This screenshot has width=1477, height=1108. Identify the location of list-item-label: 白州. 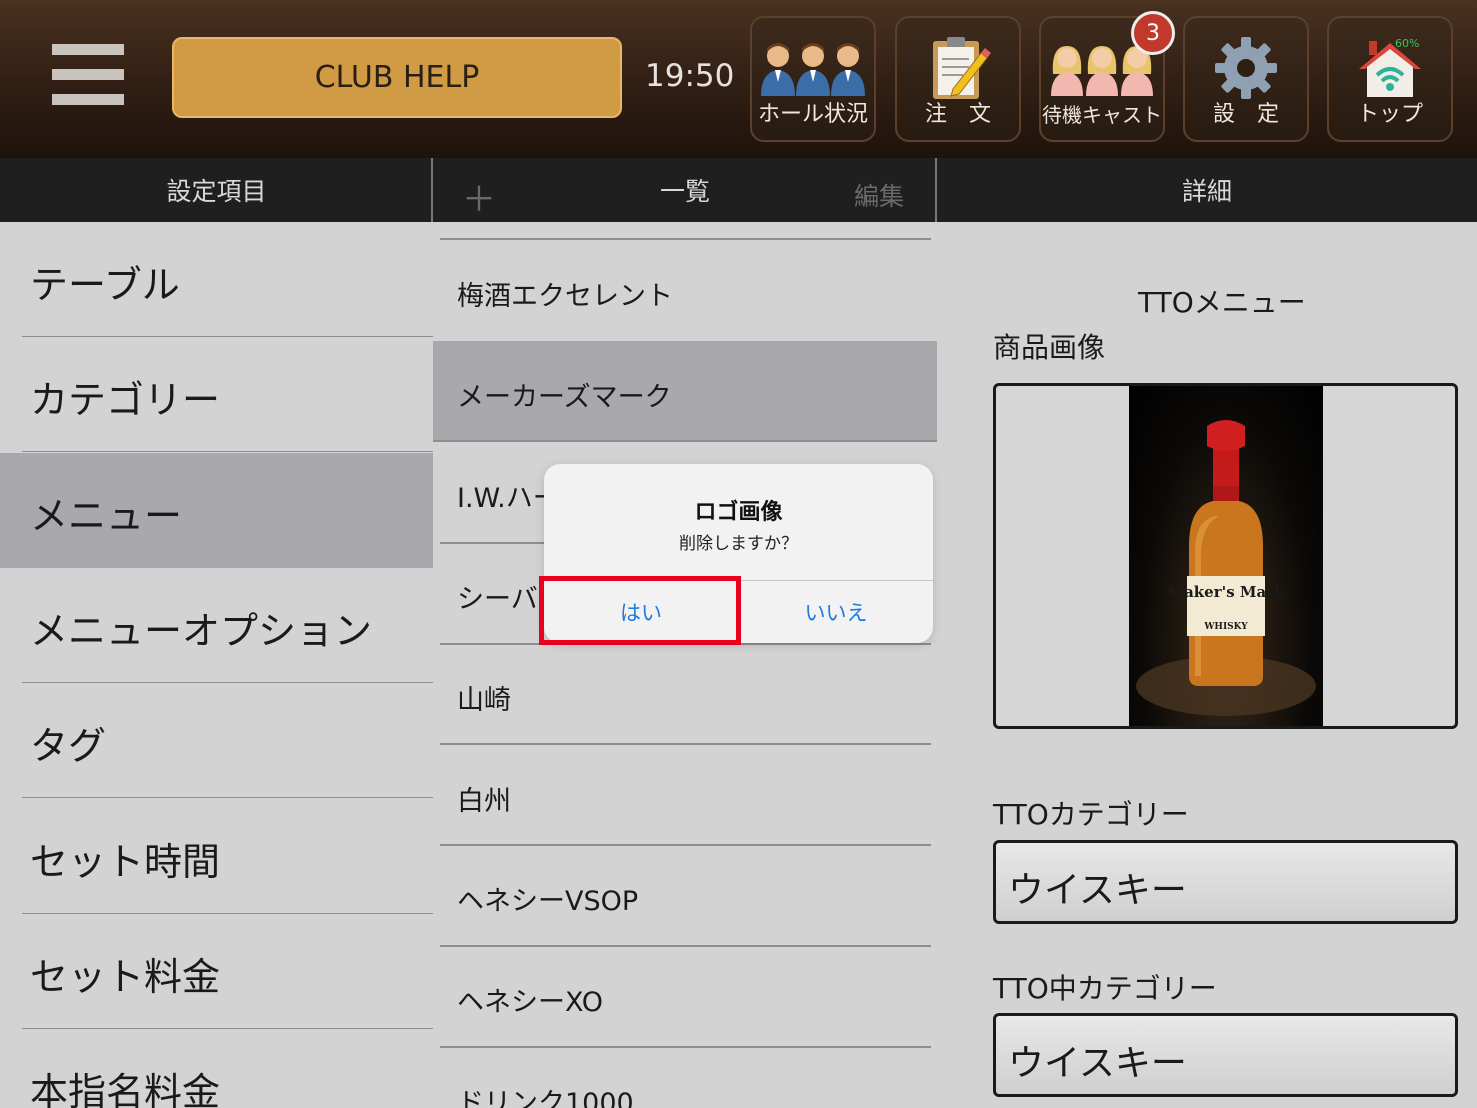
(484, 801).